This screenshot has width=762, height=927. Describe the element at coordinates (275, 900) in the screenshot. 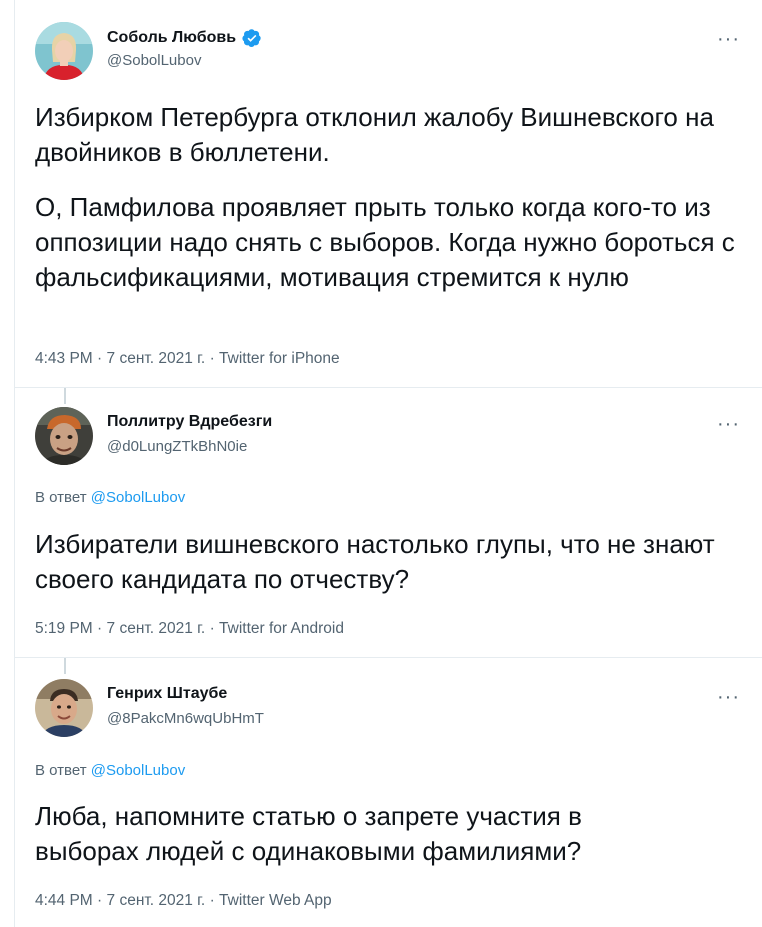

I see `tweet-source: Twitter Web App` at that location.